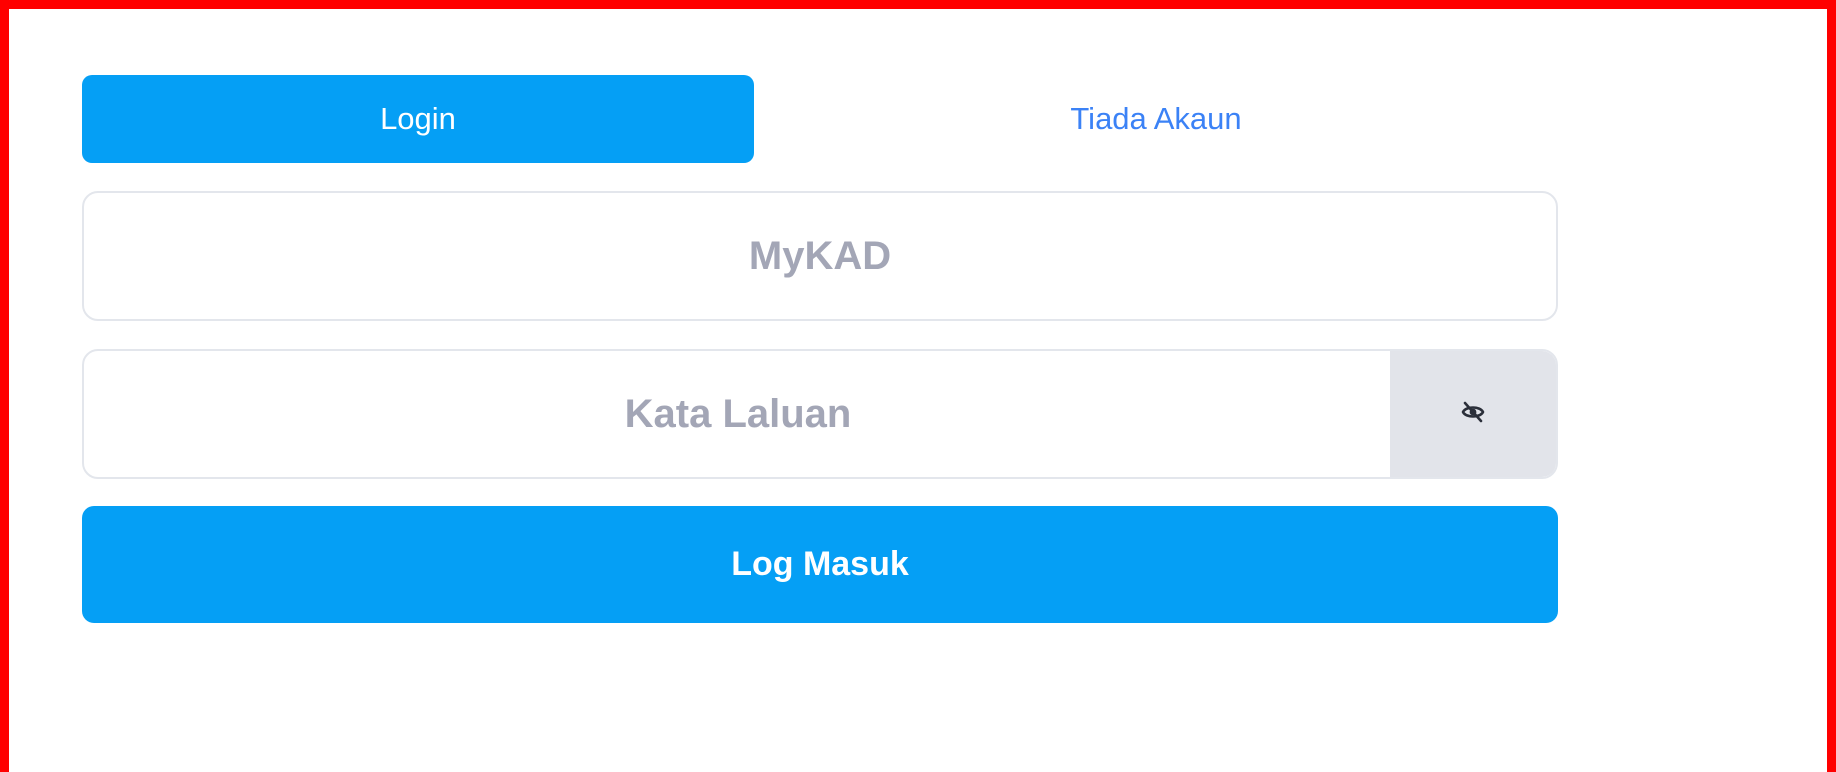 This screenshot has width=1836, height=772. What do you see at coordinates (820, 564) in the screenshot?
I see `log-masuk-button: Log Masuk` at bounding box center [820, 564].